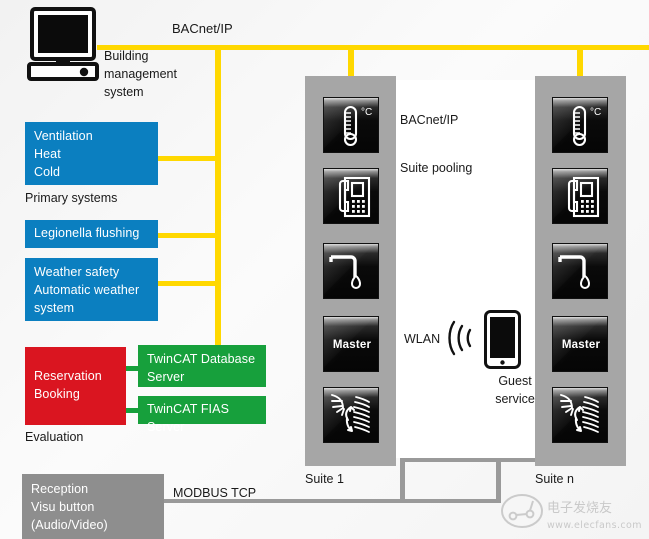 This screenshot has width=649, height=539. Describe the element at coordinates (132, 368) in the screenshot. I see `link-reservation-twincat-db` at that location.